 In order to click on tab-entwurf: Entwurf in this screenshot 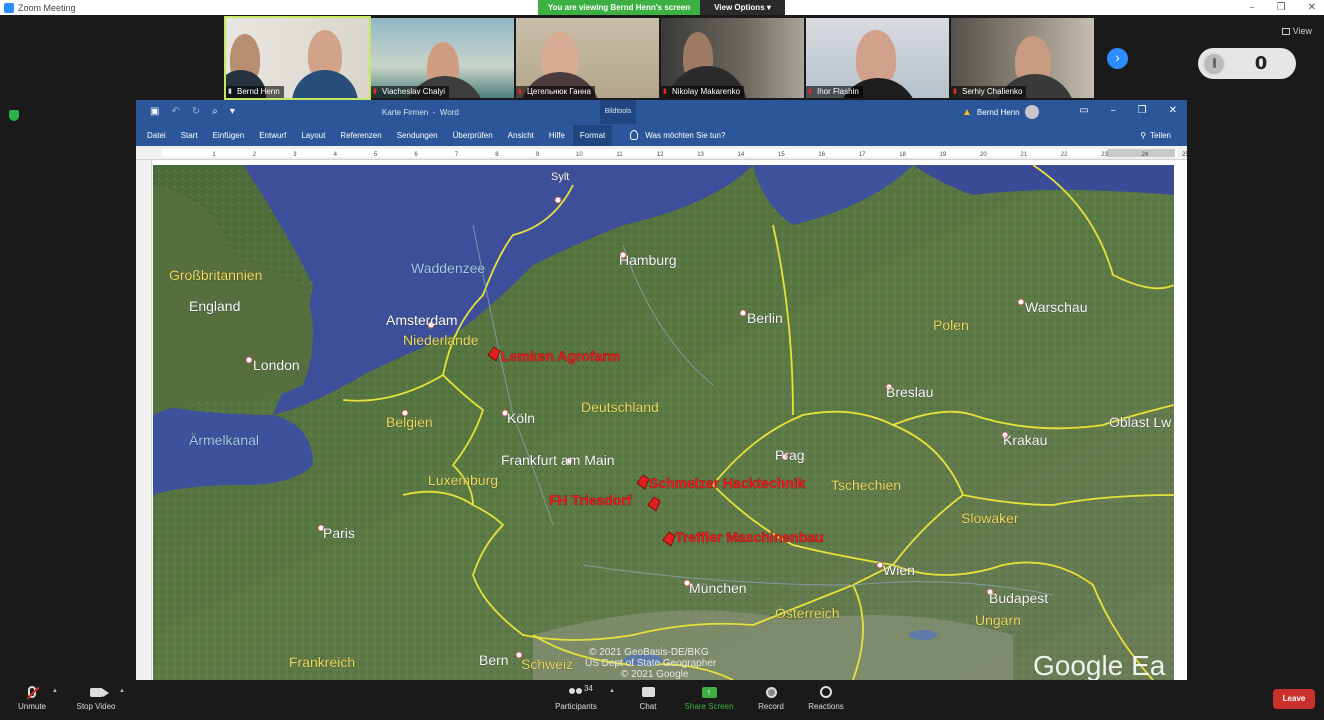, I will do `click(272, 135)`.